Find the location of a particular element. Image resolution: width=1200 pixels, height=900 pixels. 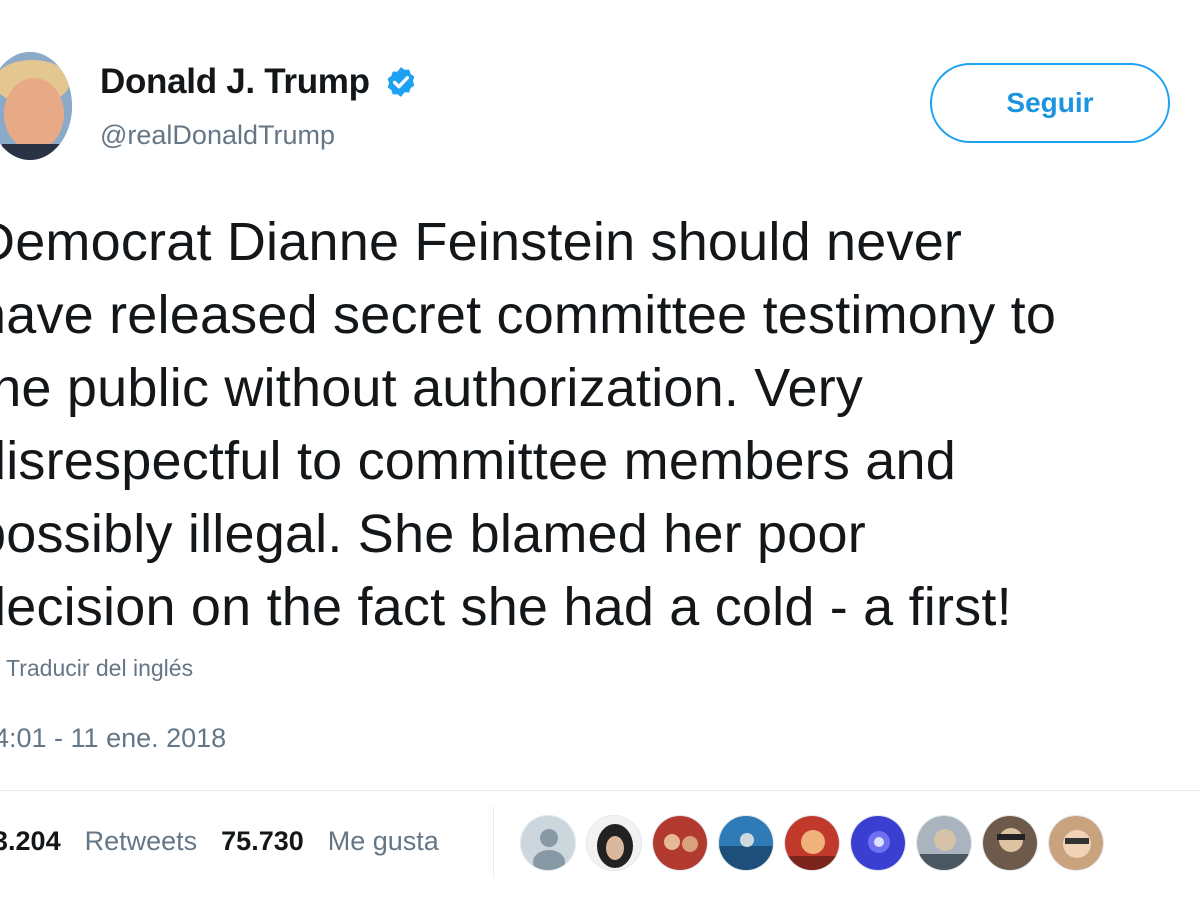

likers-list is located at coordinates (817, 843).